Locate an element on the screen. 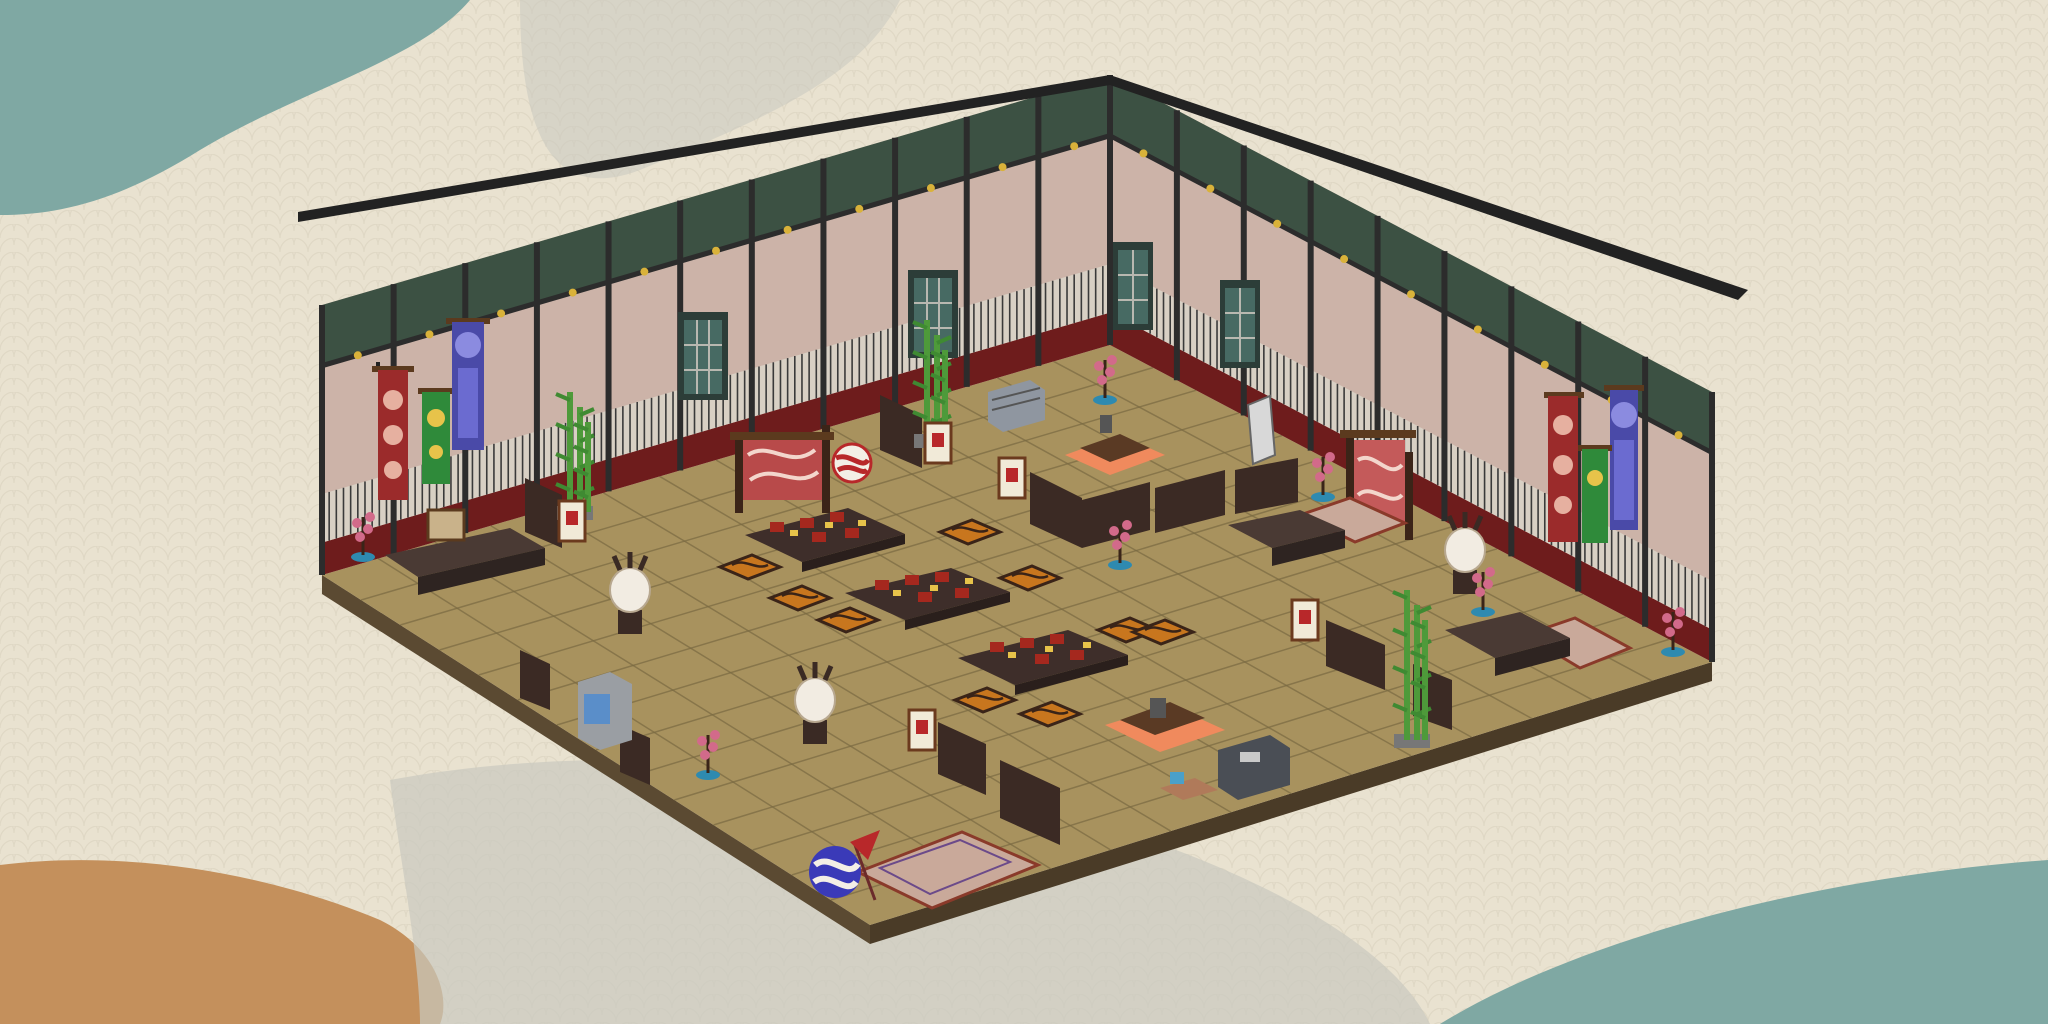  ball-ornament-red is located at coordinates (852, 463).